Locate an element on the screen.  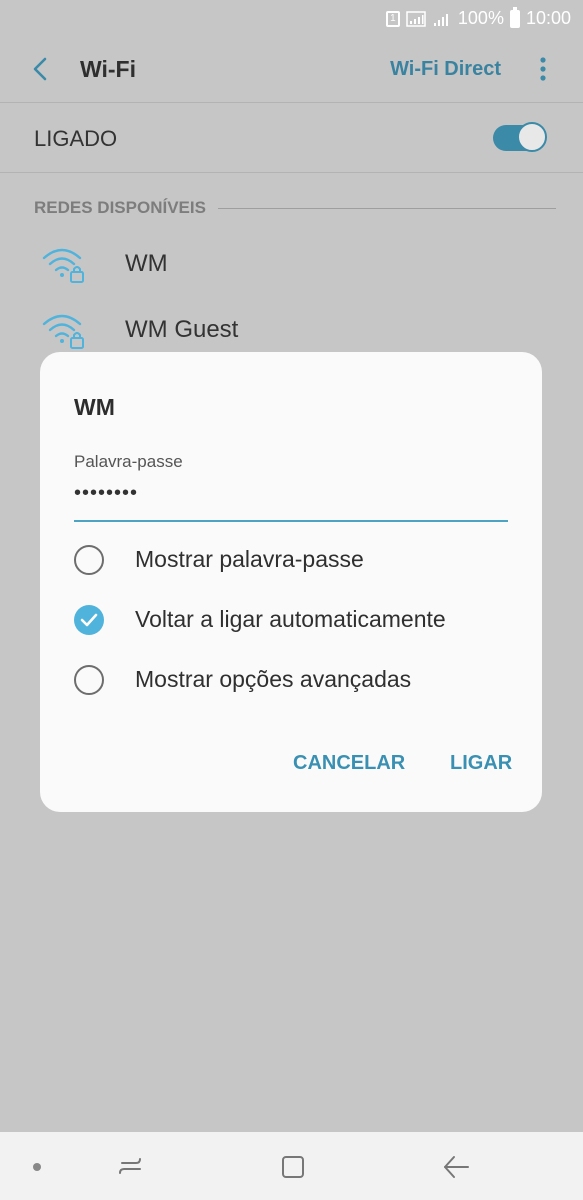
back-arrow-icon is located at coordinates (41, 69).